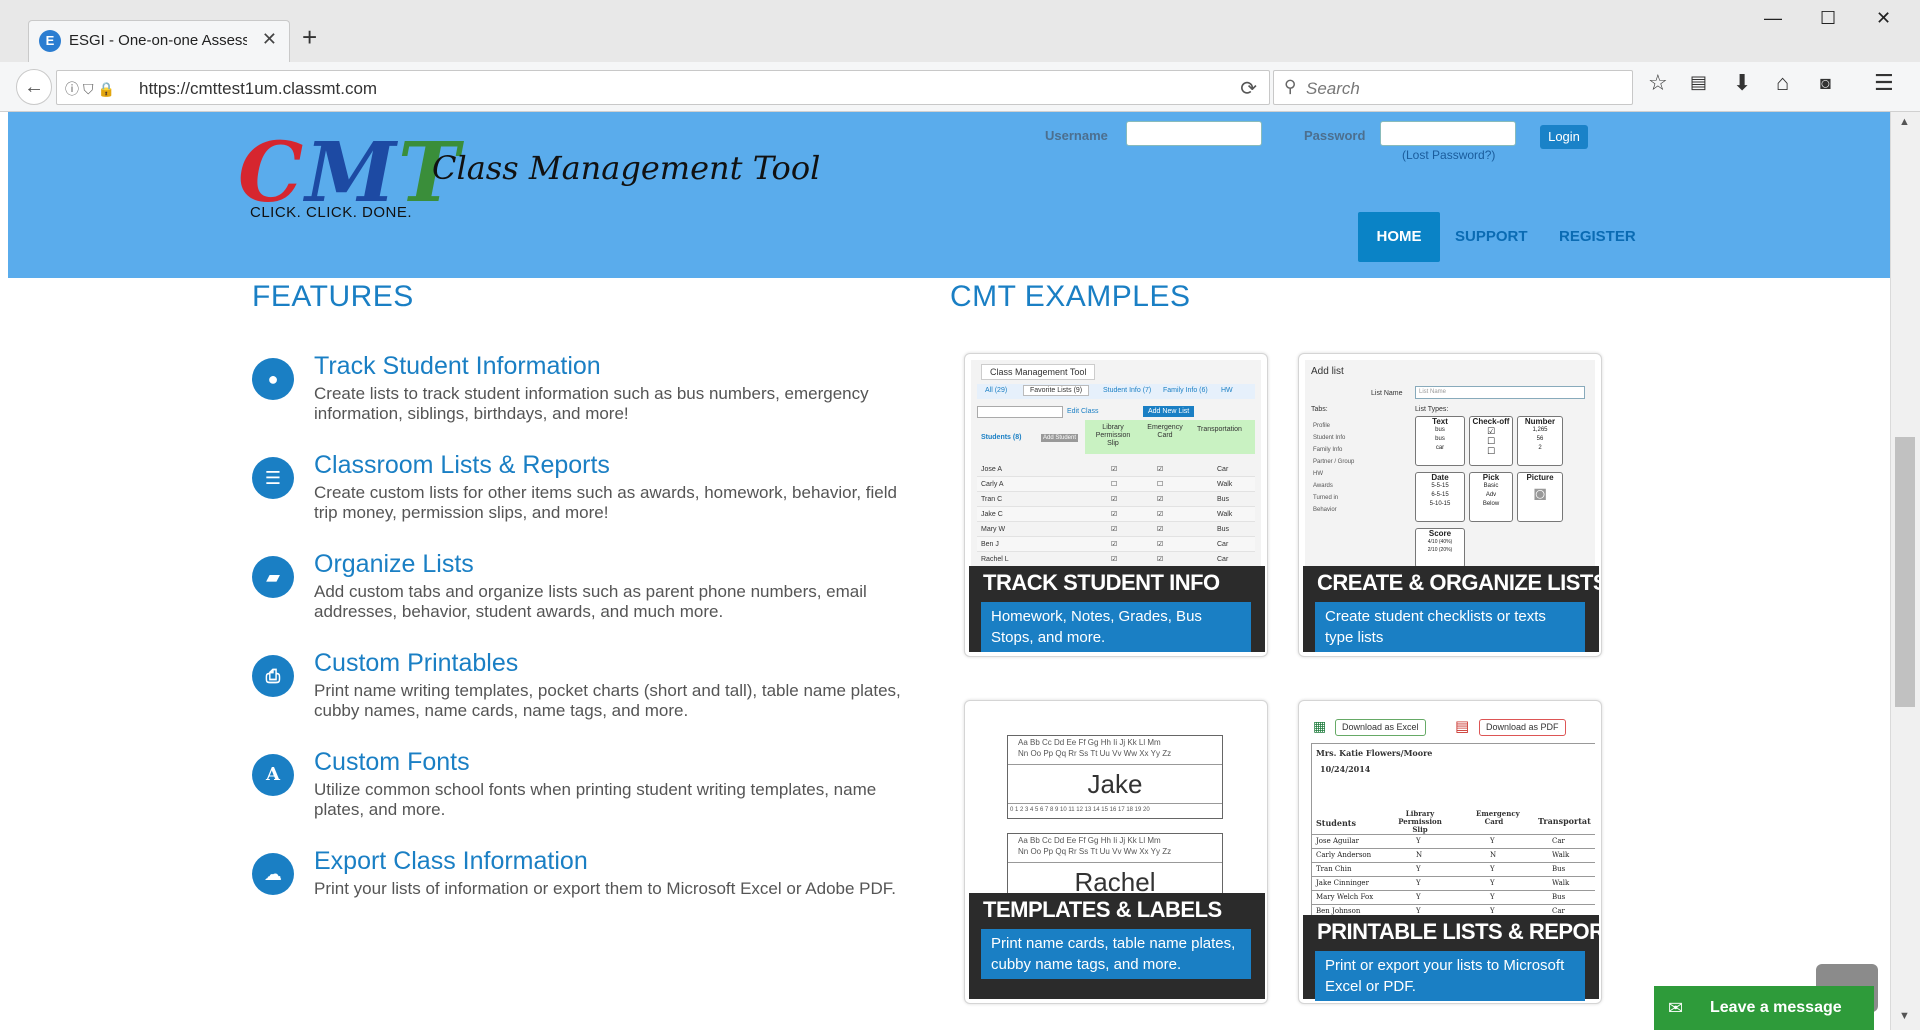 This screenshot has height=1030, width=1920. Describe the element at coordinates (457, 366) in the screenshot. I see `feature-title: Track Student Information` at that location.